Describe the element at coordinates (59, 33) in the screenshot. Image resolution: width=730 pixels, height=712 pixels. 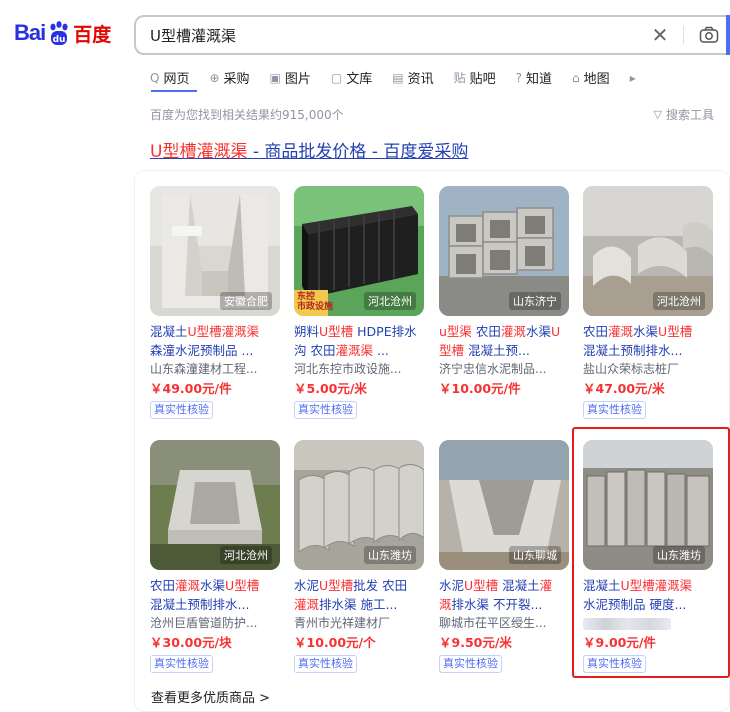
I see `paw-icon: du` at that location.